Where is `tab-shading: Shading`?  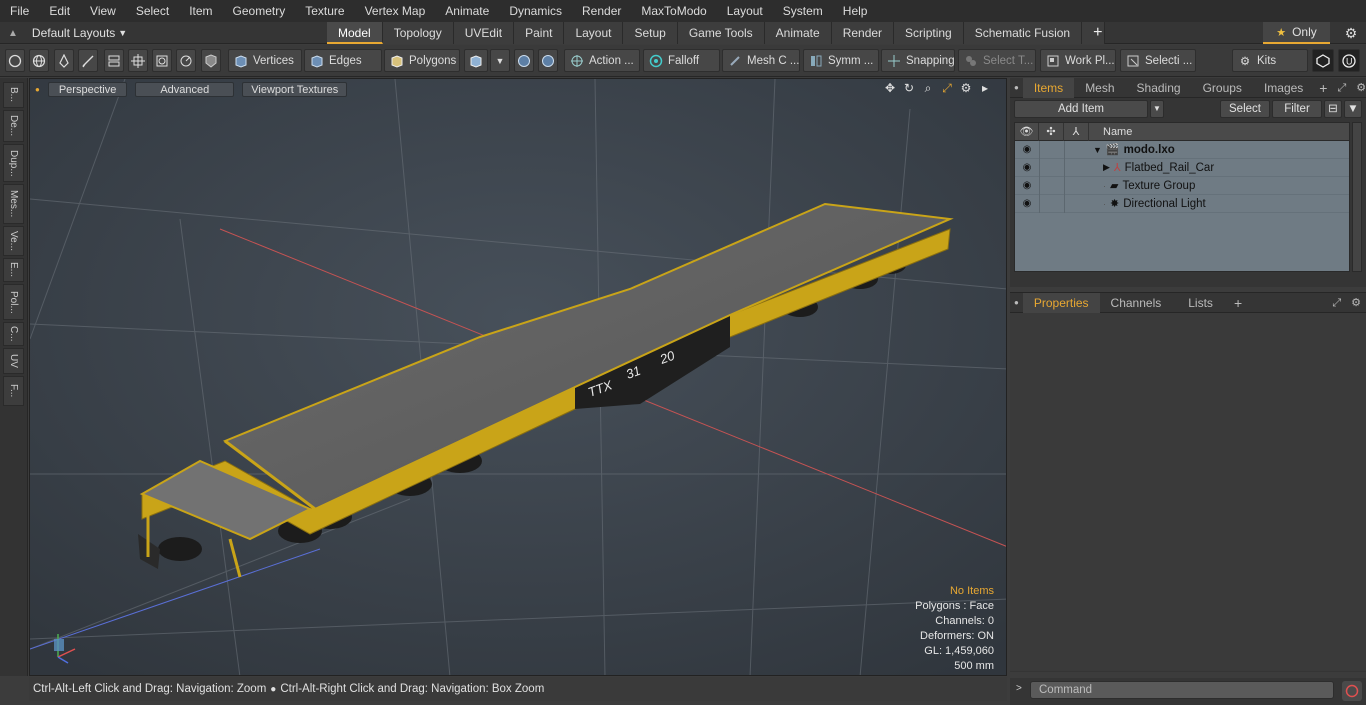 tab-shading: Shading is located at coordinates (1159, 88).